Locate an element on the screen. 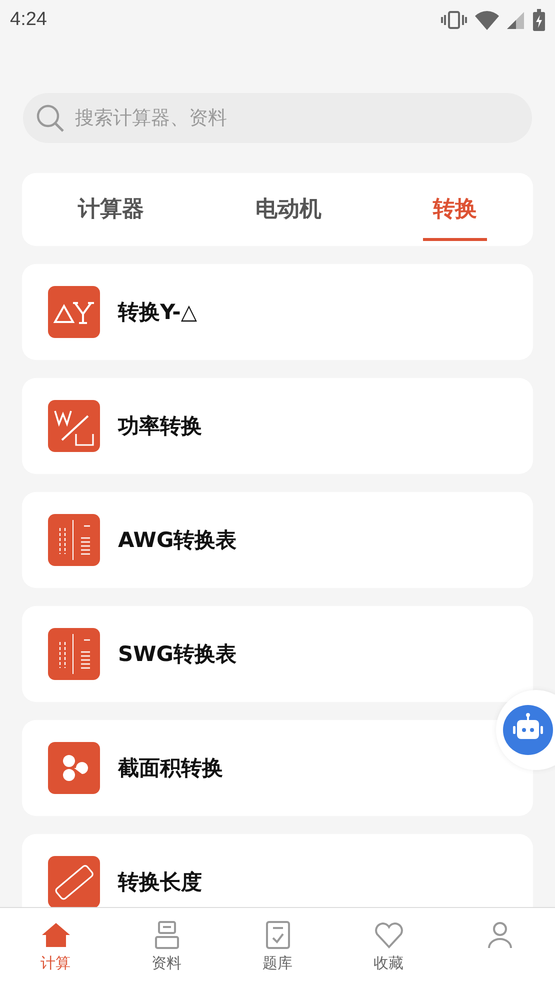 The width and height of the screenshot is (555, 986). tab: 计算器 is located at coordinates (111, 211).